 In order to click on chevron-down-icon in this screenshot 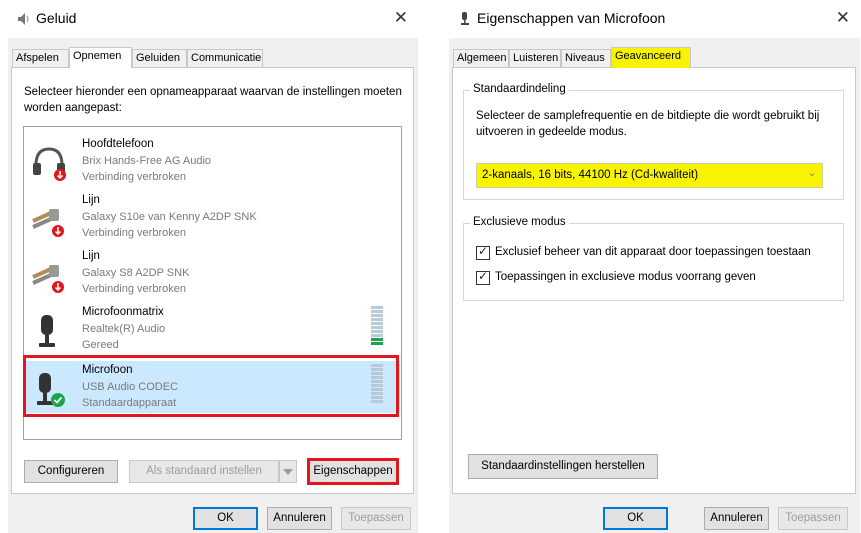, I will do `click(288, 472)`.